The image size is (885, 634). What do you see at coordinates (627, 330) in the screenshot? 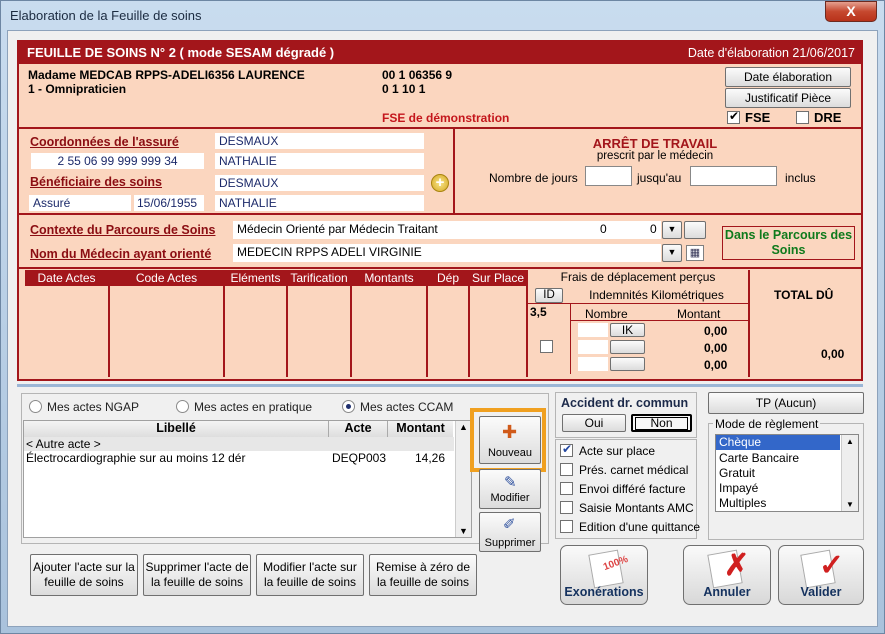
I see `ik-button: IK` at bounding box center [627, 330].